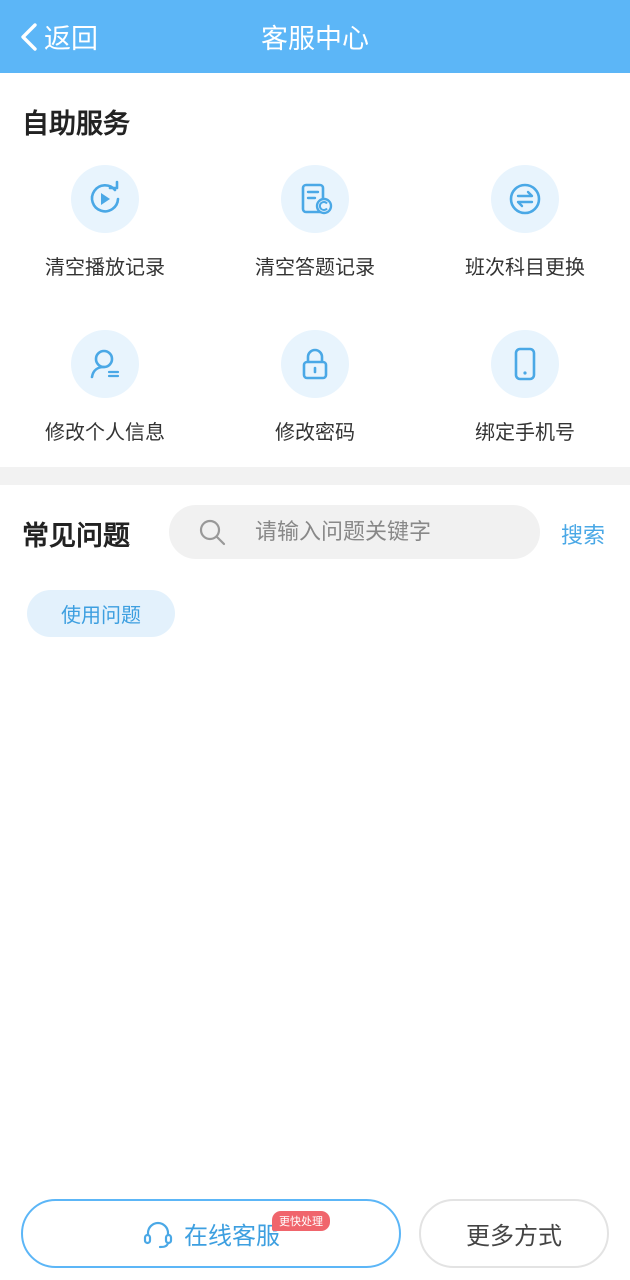 The width and height of the screenshot is (630, 1280). I want to click on edit-profile-item: 修改个人信息, so click(105, 392).